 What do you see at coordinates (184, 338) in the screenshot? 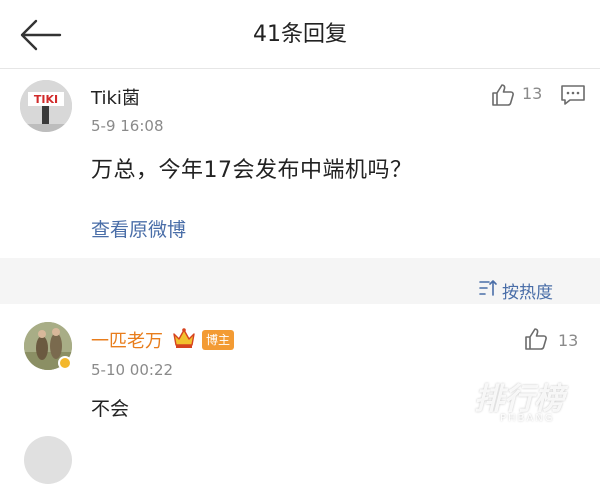
I see `crown-icon` at bounding box center [184, 338].